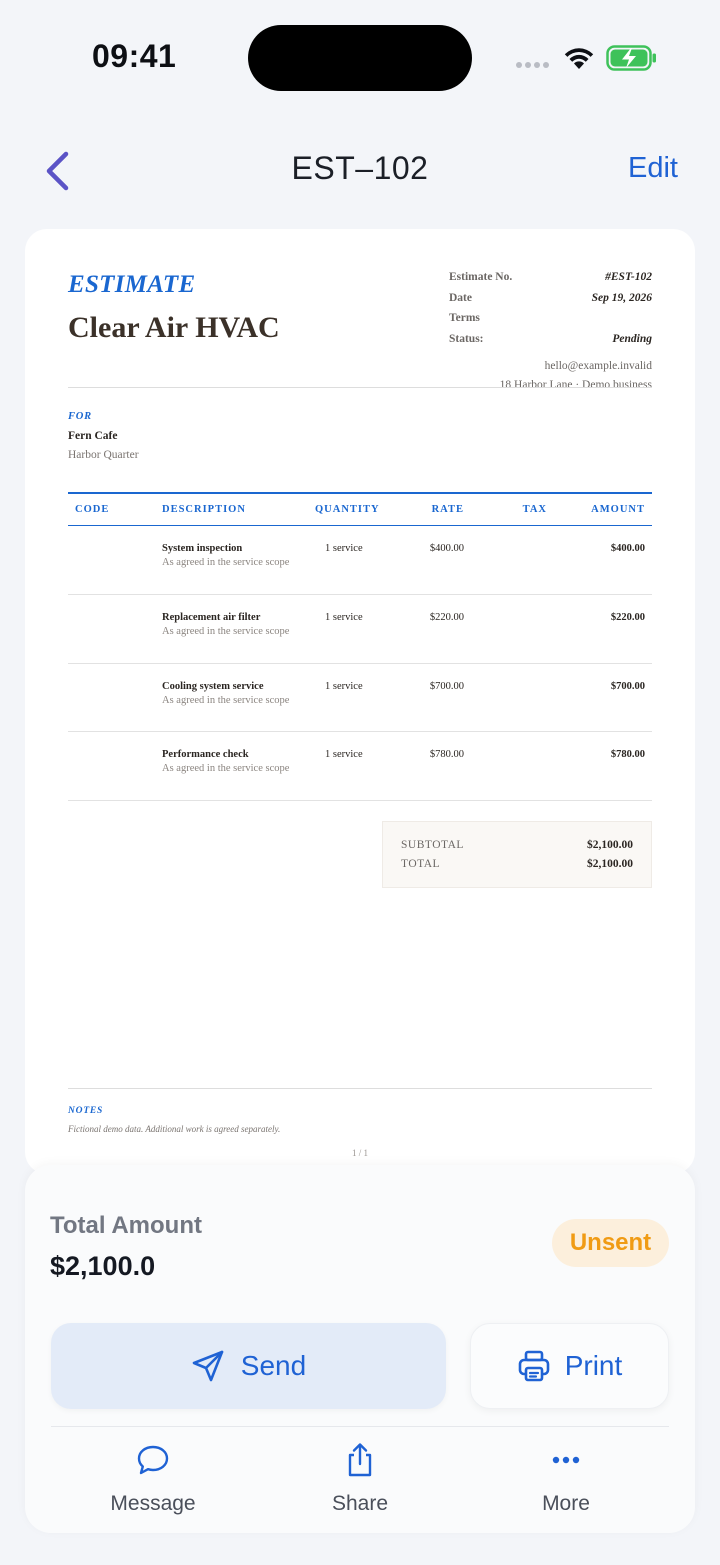  I want to click on send-button: Send, so click(248, 1366).